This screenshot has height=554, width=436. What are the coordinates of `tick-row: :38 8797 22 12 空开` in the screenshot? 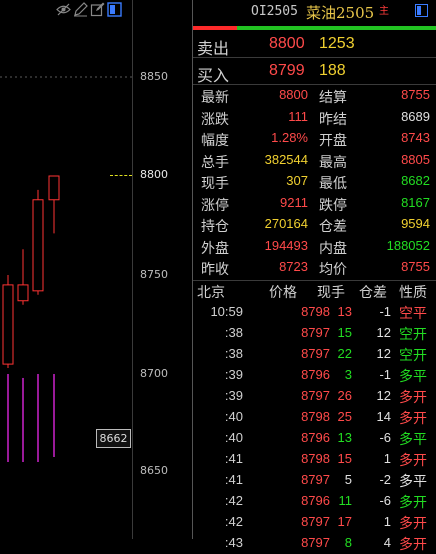 It's located at (314, 354).